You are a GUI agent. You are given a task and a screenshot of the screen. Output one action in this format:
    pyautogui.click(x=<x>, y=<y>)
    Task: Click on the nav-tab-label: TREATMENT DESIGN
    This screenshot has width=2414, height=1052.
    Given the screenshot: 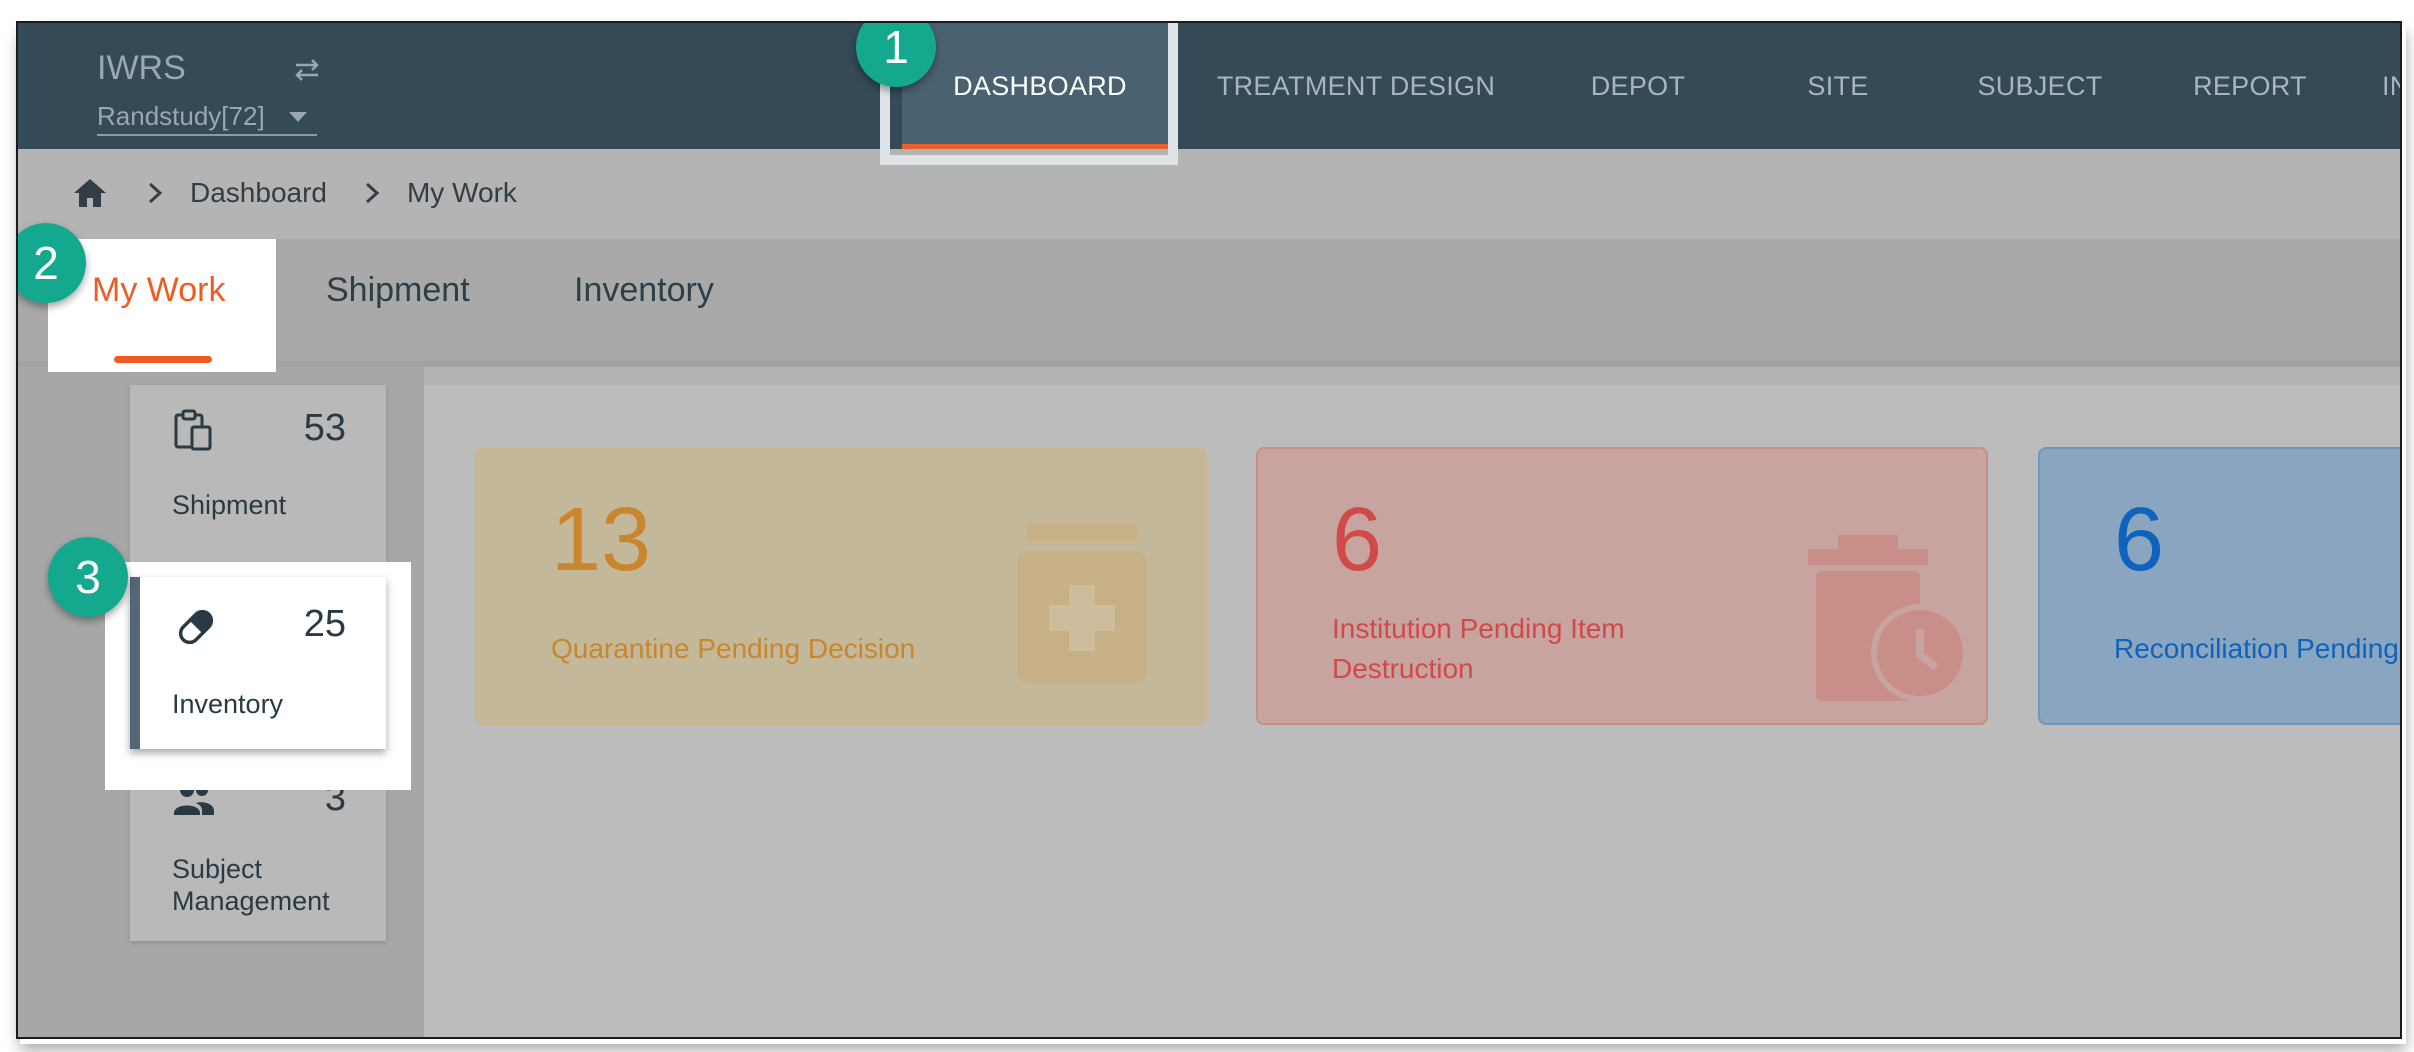 What is the action you would take?
    pyautogui.click(x=1356, y=85)
    